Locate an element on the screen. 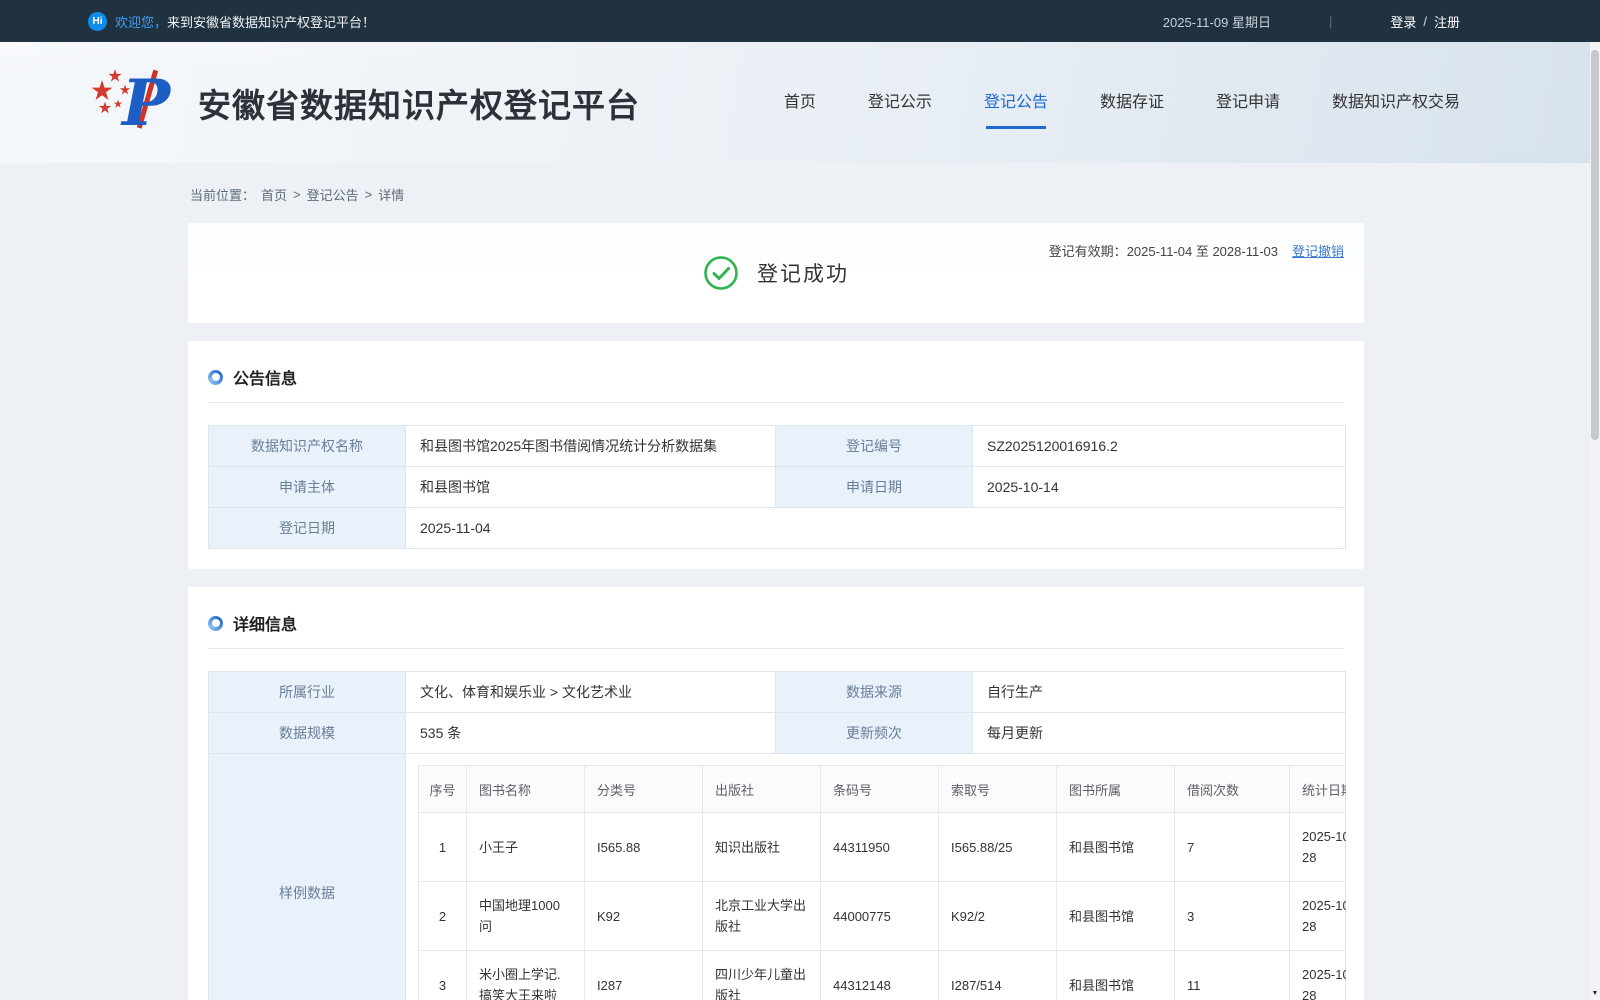 This screenshot has width=1600, height=1000. field-label: 数据规模 is located at coordinates (307, 733).